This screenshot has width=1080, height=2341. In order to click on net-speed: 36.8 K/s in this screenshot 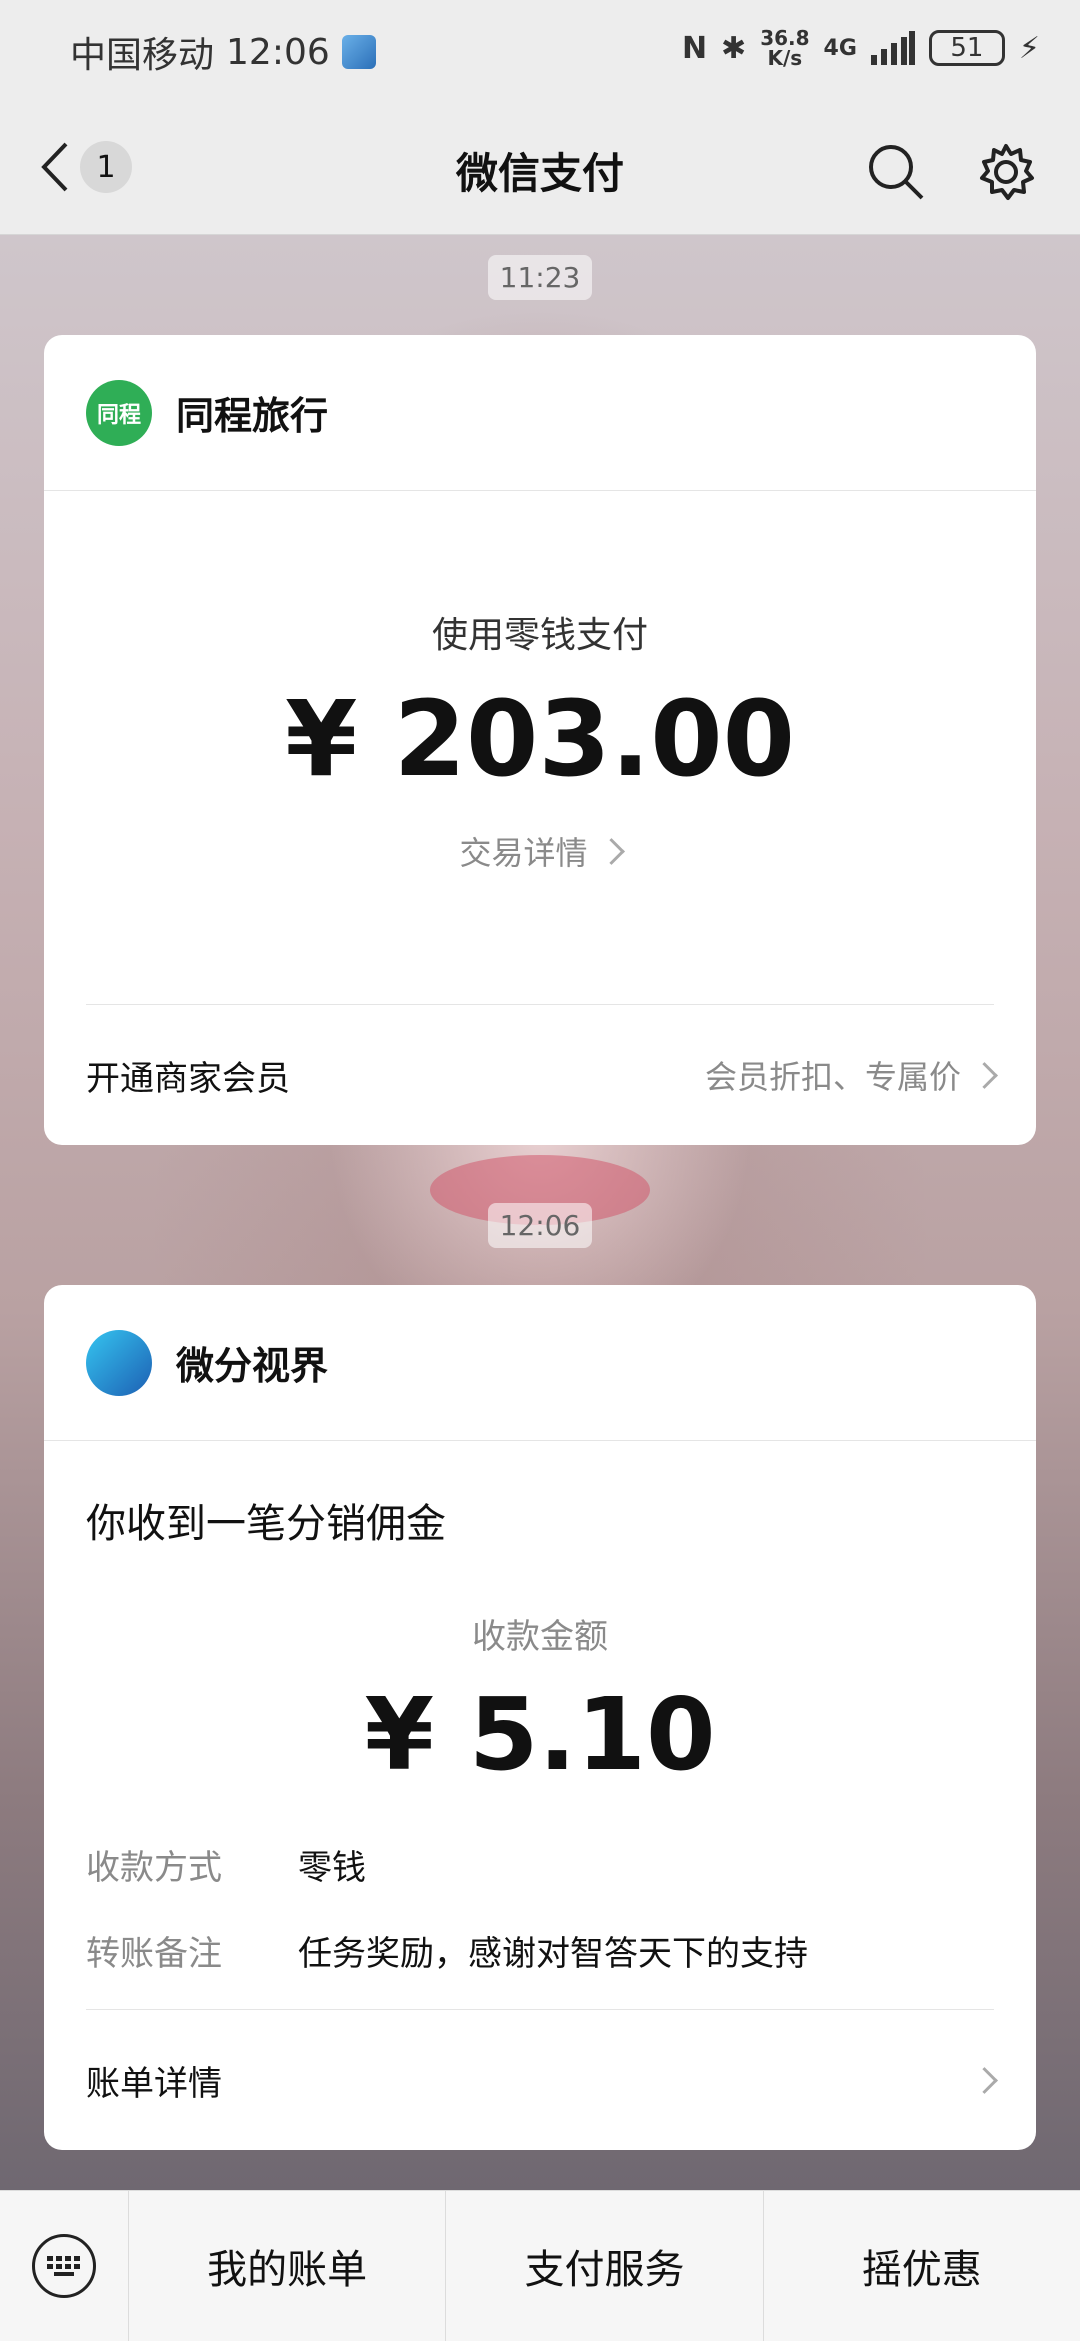, I will do `click(784, 48)`.